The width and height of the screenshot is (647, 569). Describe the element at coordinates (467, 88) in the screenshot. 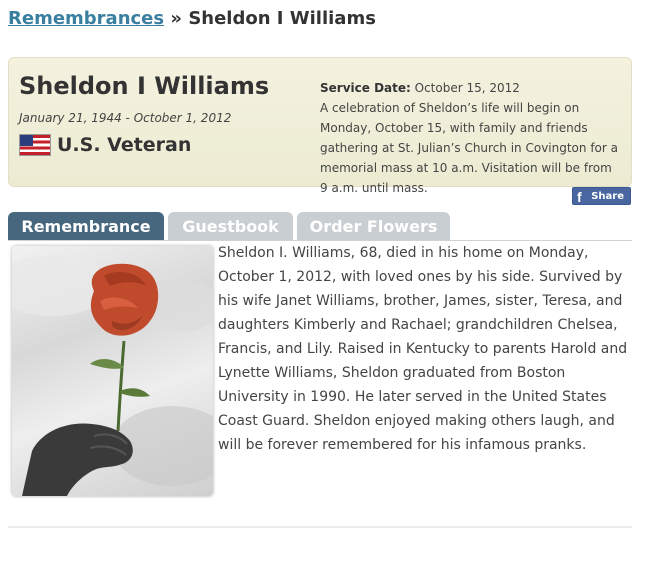

I see `service-date-value: October 15, 2012` at that location.